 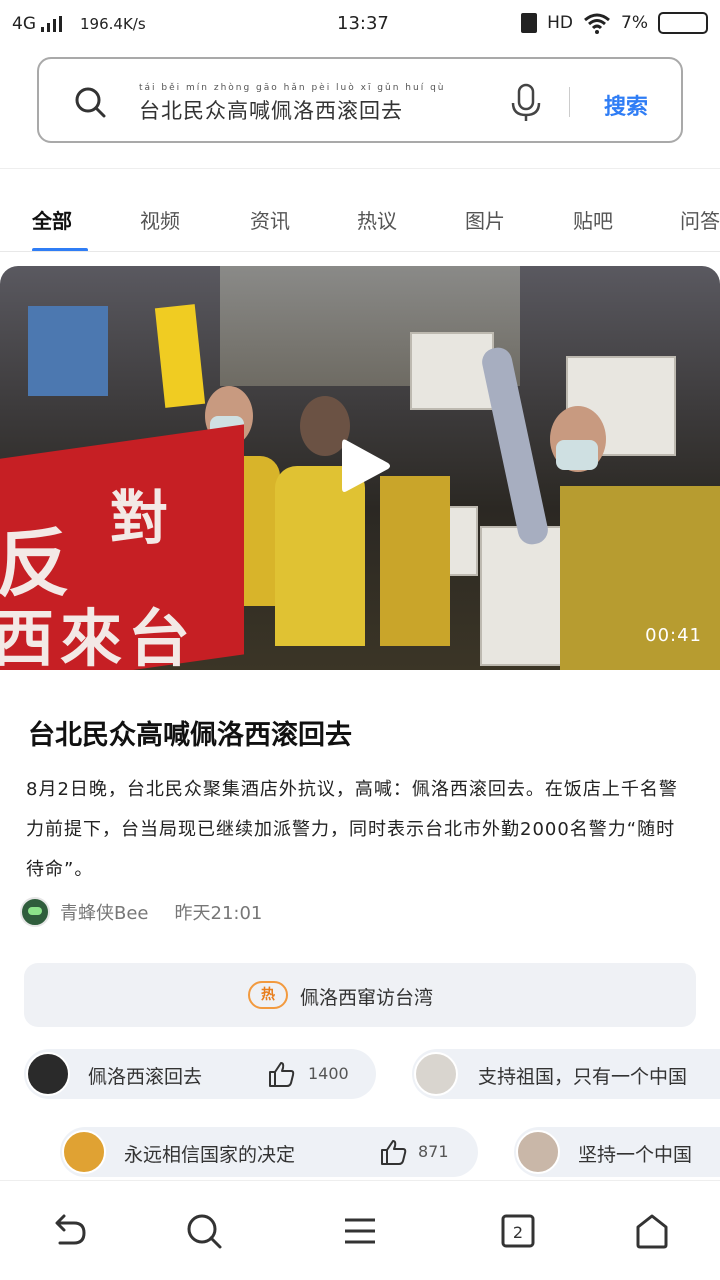 I want to click on back-icon, so click(x=68, y=1231).